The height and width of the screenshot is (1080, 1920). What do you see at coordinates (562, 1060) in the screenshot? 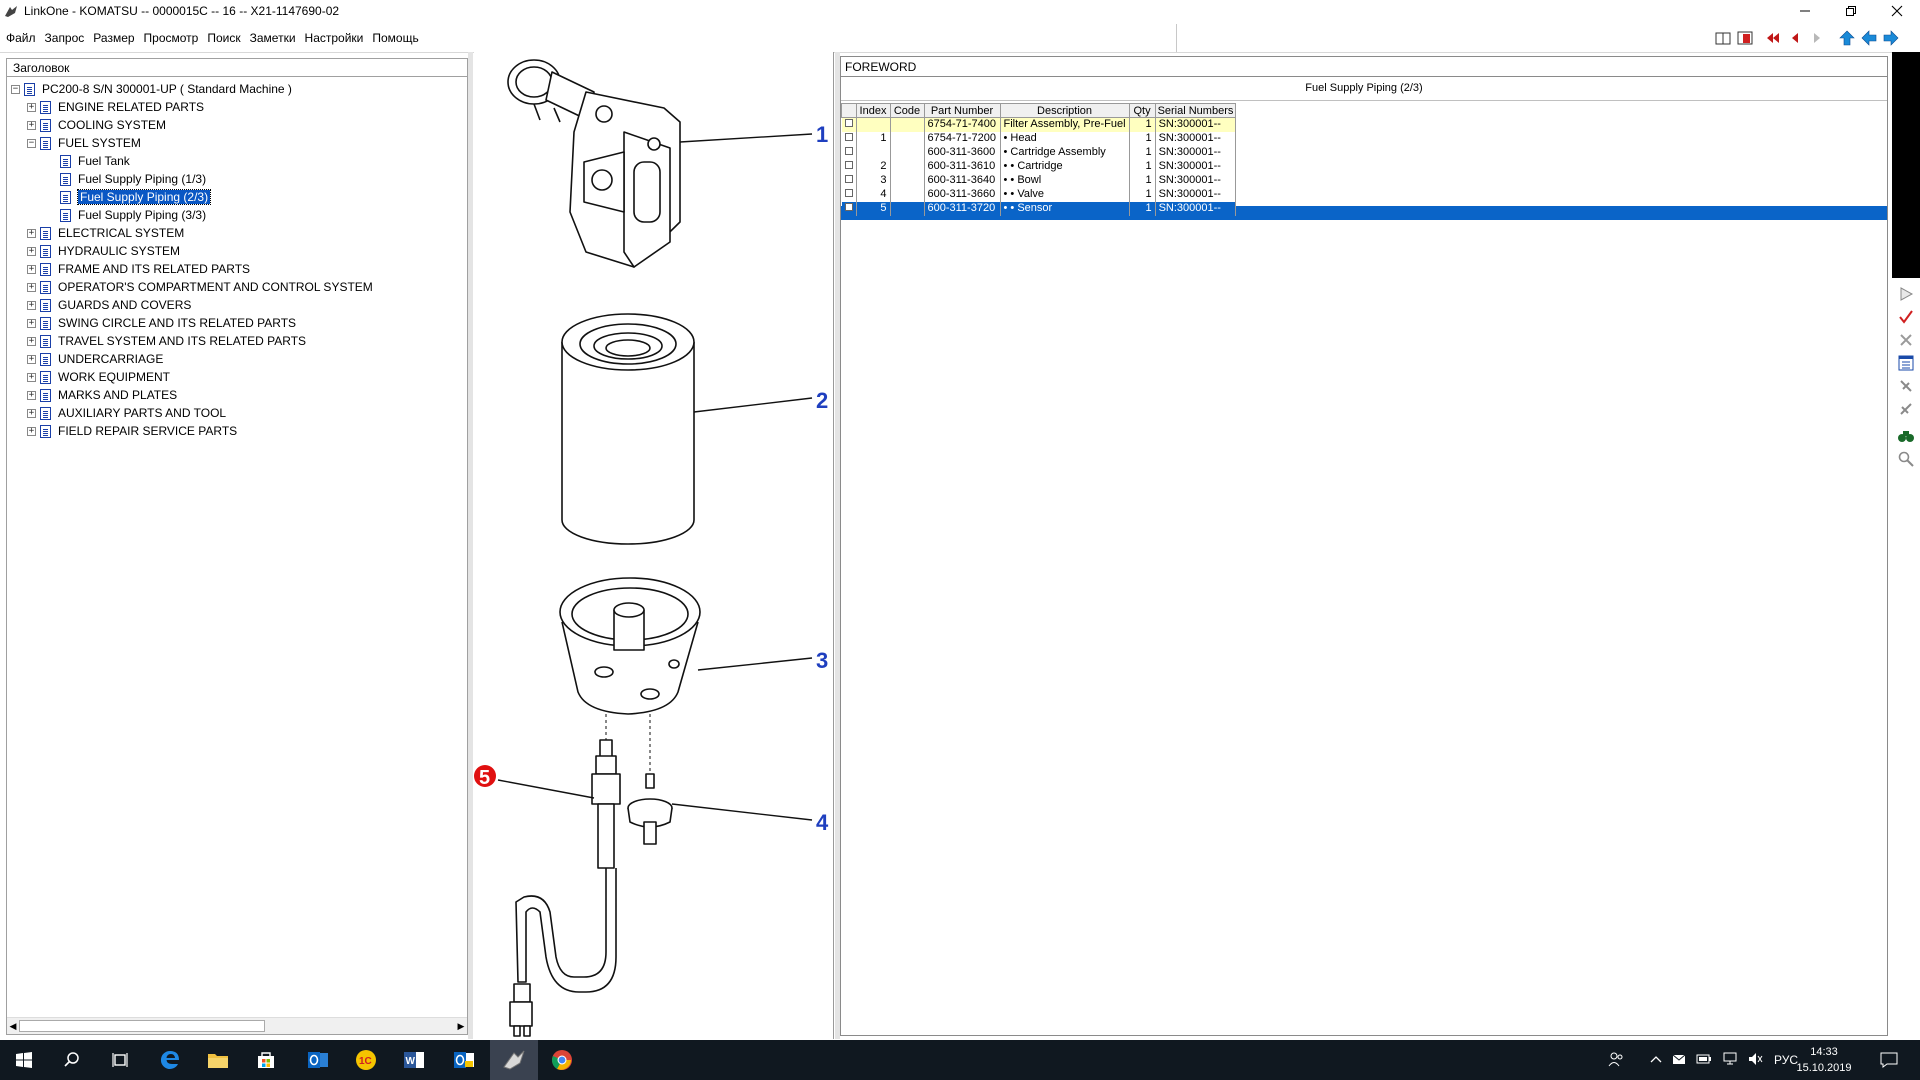
I see `chrome-button` at bounding box center [562, 1060].